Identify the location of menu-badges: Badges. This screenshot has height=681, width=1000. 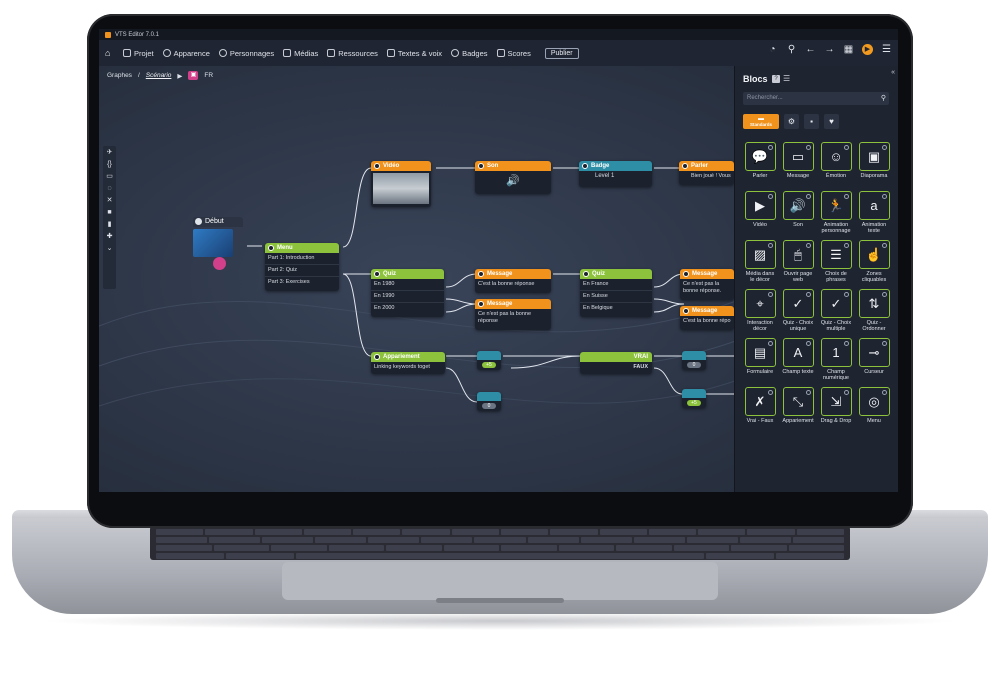
(469, 53).